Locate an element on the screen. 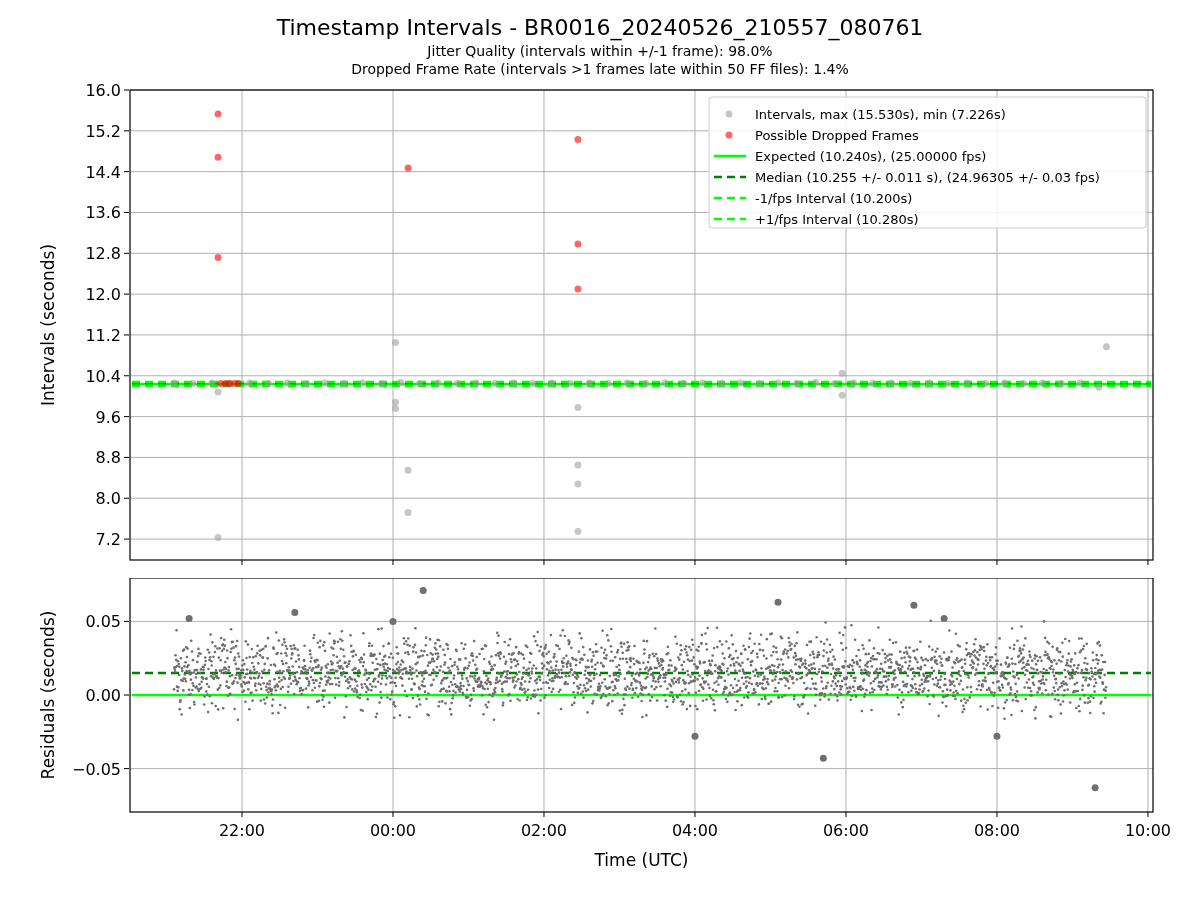 This screenshot has height=900, width=1200. legend-label: -1/fps Interval (10.200s) is located at coordinates (834, 198).